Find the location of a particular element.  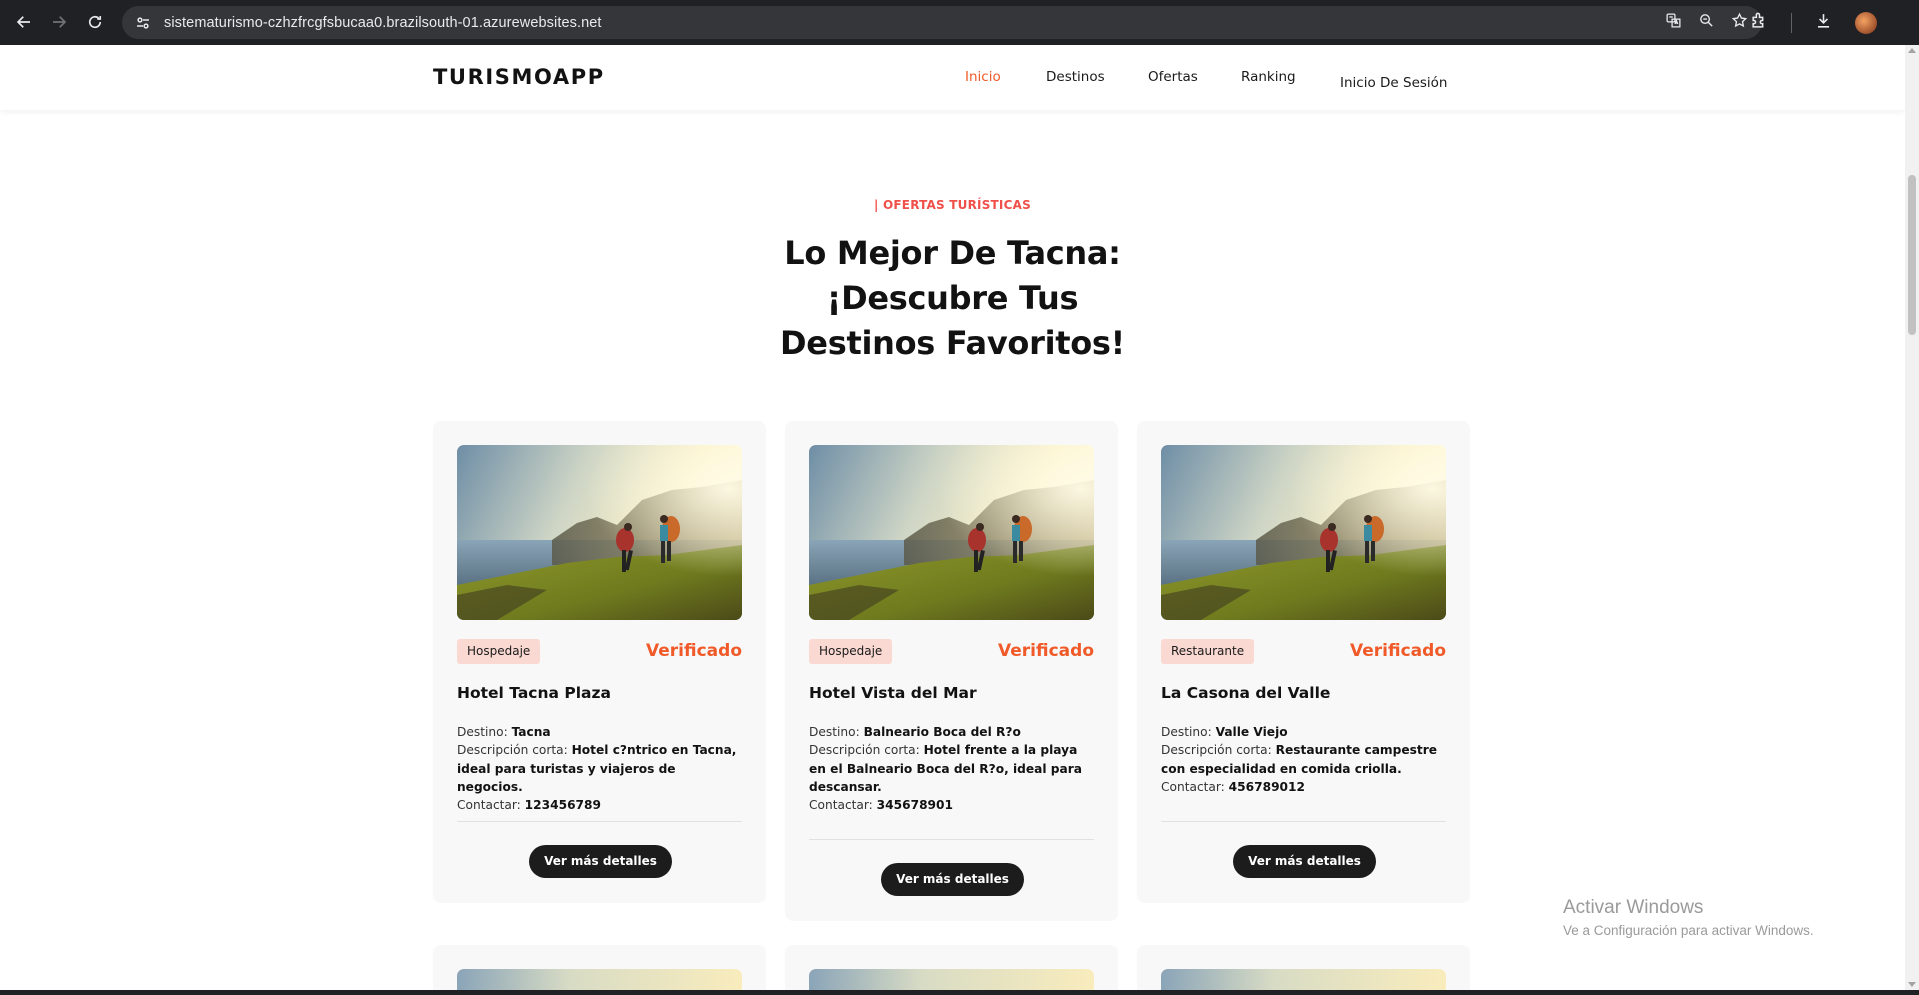

scrollbar-thumb is located at coordinates (1912, 255).